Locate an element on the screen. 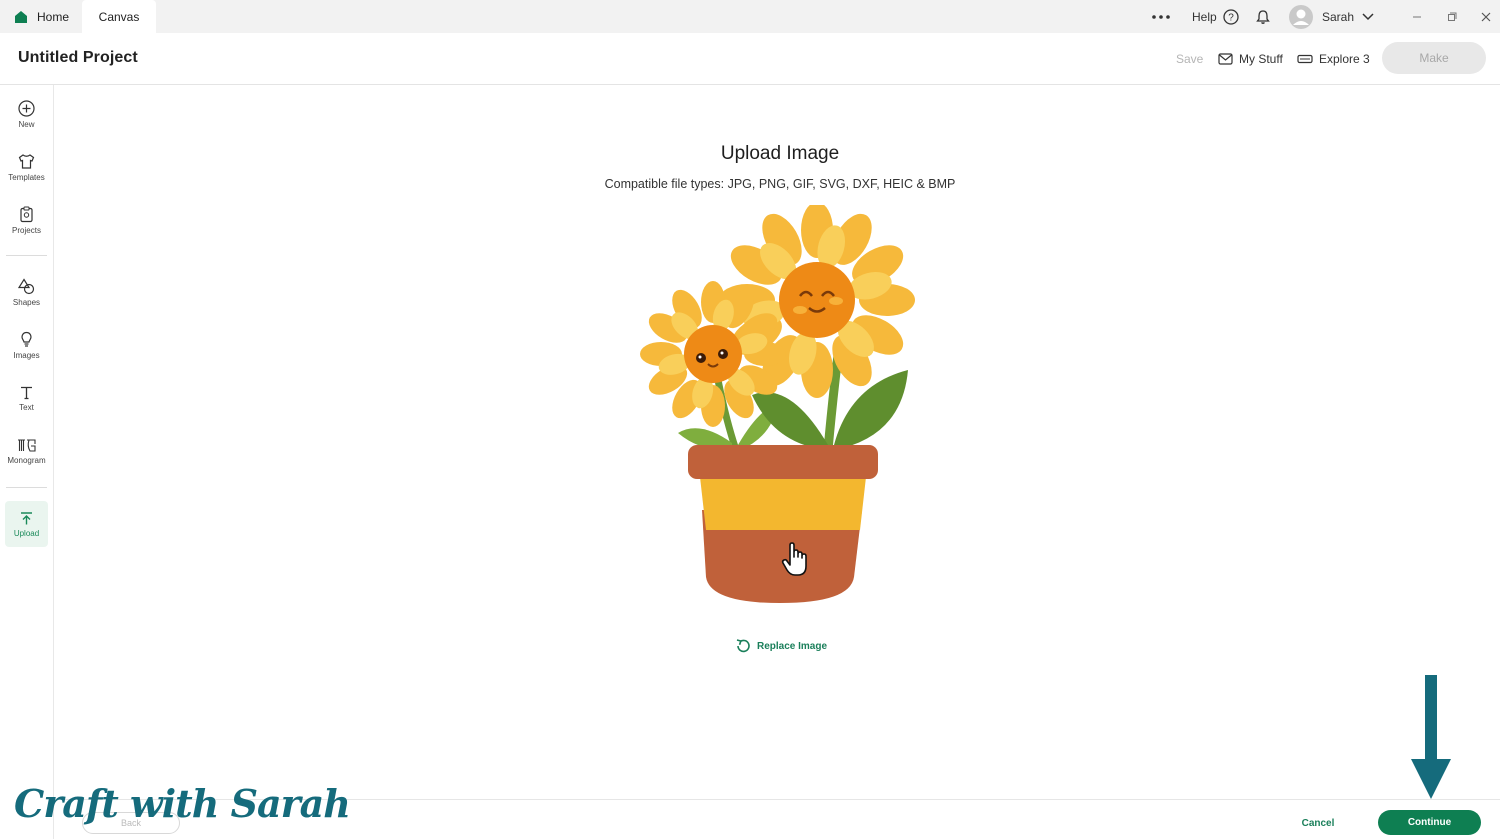  close-button is located at coordinates (1486, 16).